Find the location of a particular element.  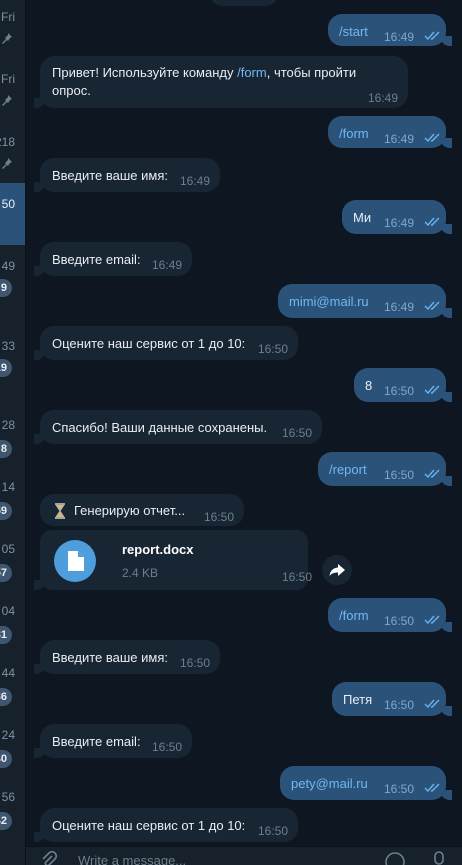

message-text: Спасибо! Ваши данные сохранены. is located at coordinates (160, 427).